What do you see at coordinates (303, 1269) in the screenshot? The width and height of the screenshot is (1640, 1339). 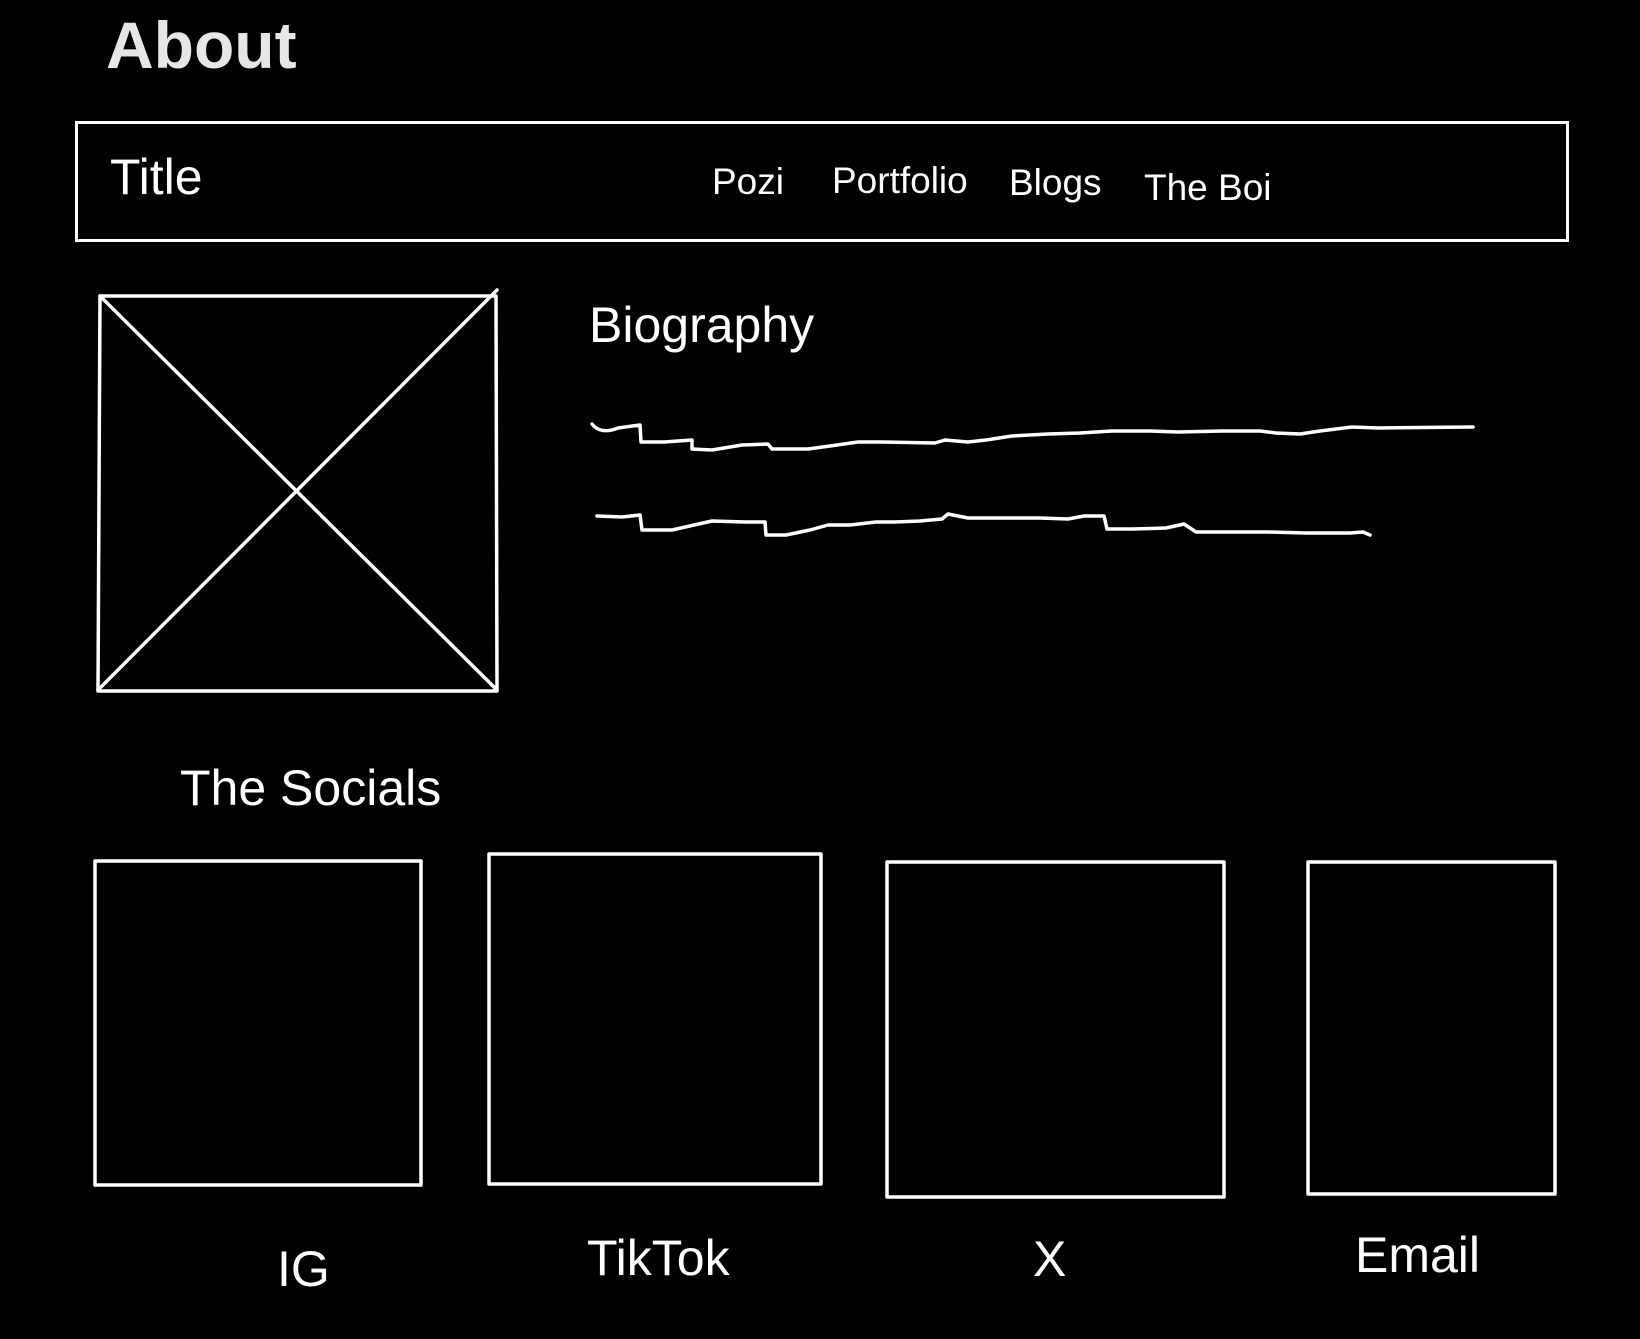 I see `social-label-ig: IG` at bounding box center [303, 1269].